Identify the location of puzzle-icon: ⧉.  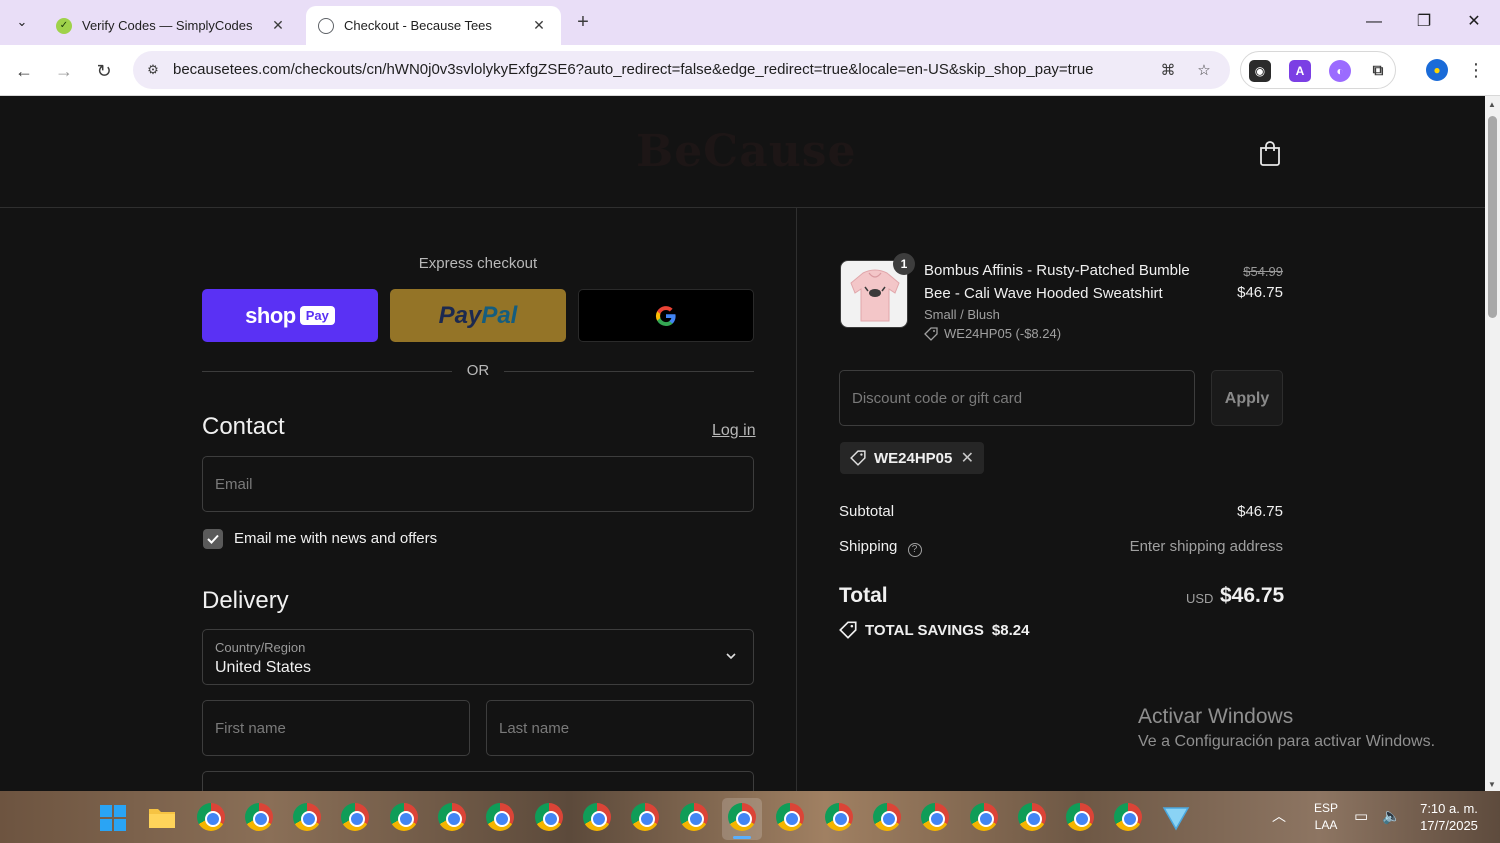
(1378, 71).